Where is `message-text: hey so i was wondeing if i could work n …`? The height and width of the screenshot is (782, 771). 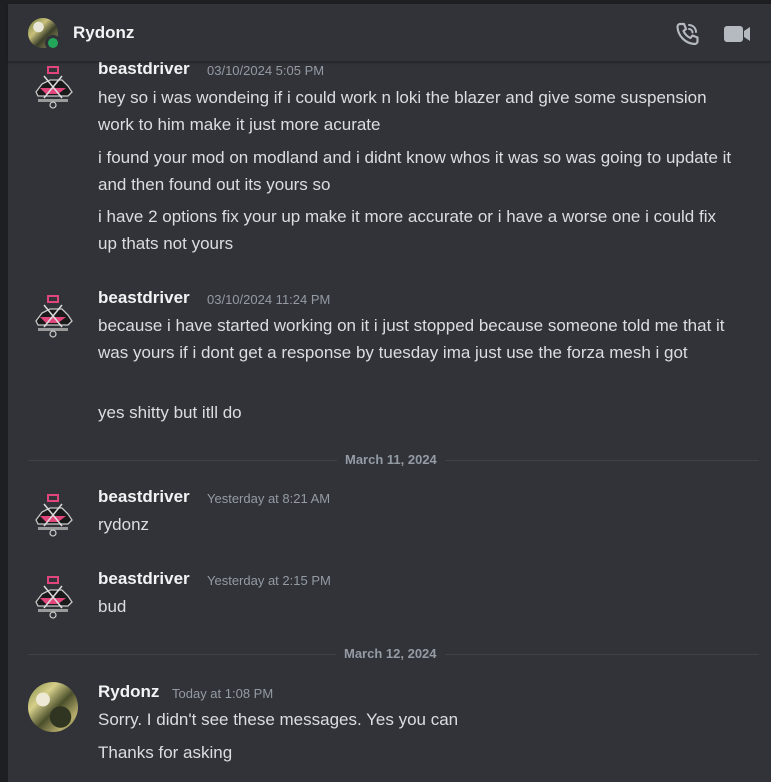 message-text: hey so i was wondeing if i could work n … is located at coordinates (402, 111).